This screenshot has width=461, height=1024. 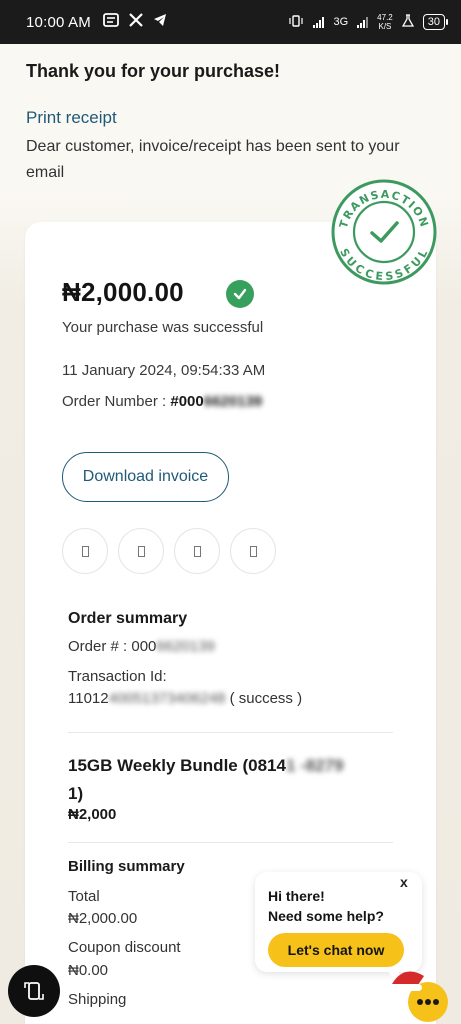 What do you see at coordinates (145, 477) in the screenshot?
I see `download-invoice-button: Download invoice` at bounding box center [145, 477].